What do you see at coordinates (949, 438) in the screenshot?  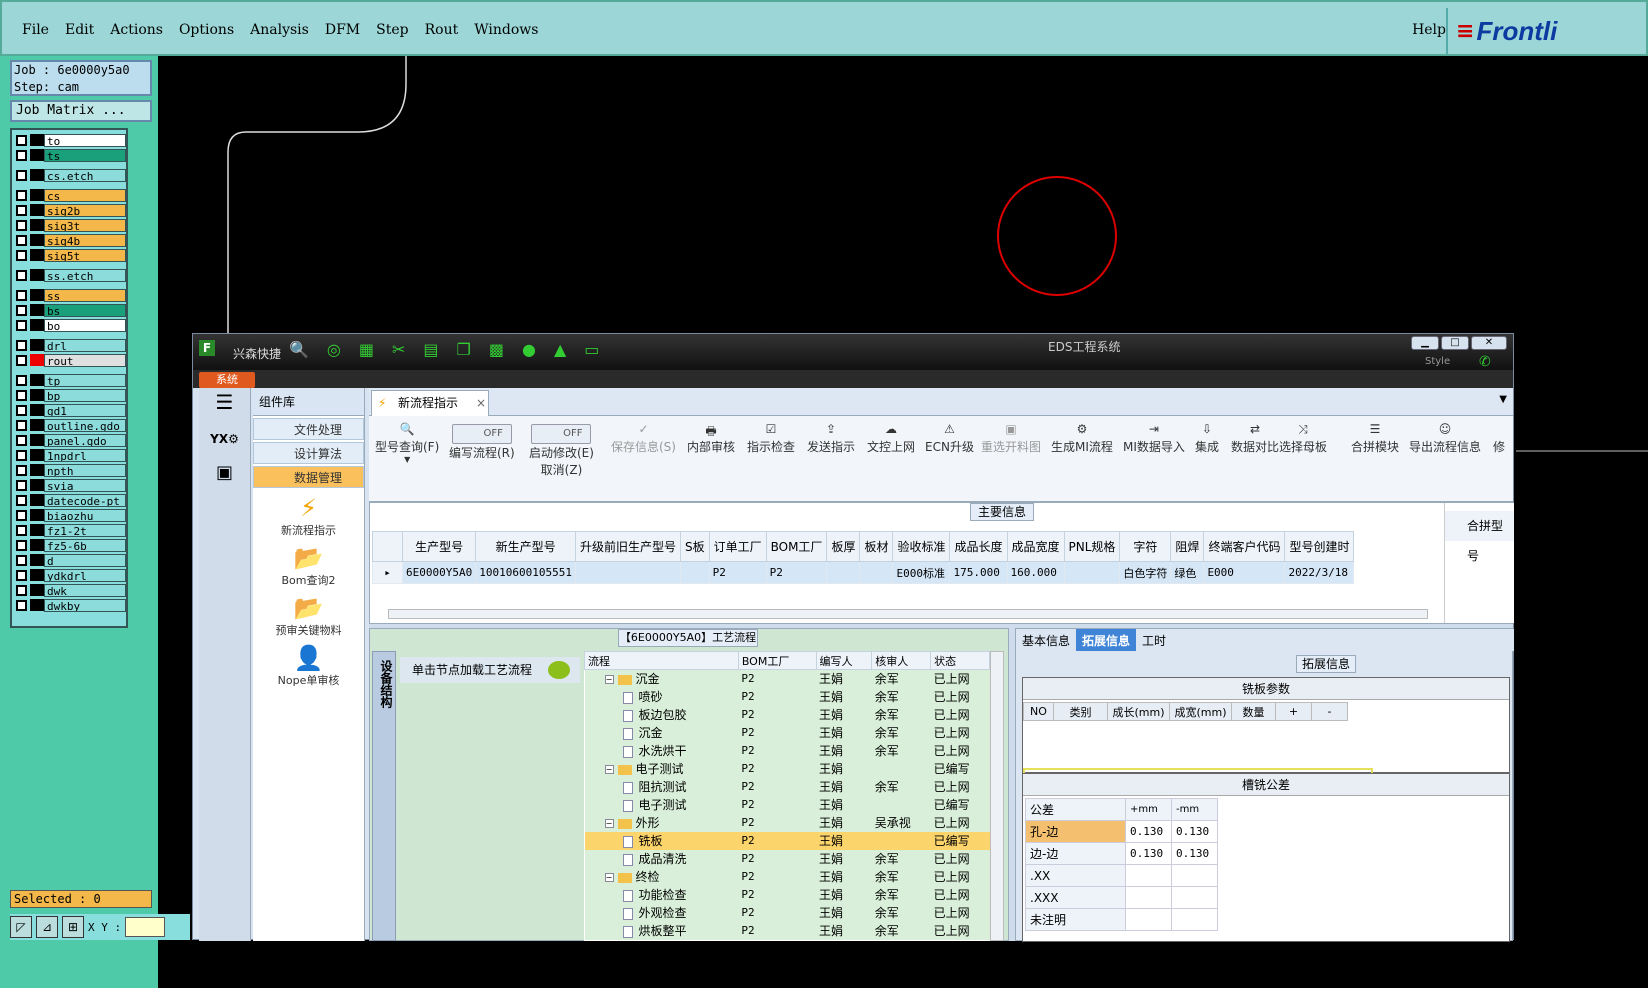 I see `ribbon-button: ⚠ ECN升级` at bounding box center [949, 438].